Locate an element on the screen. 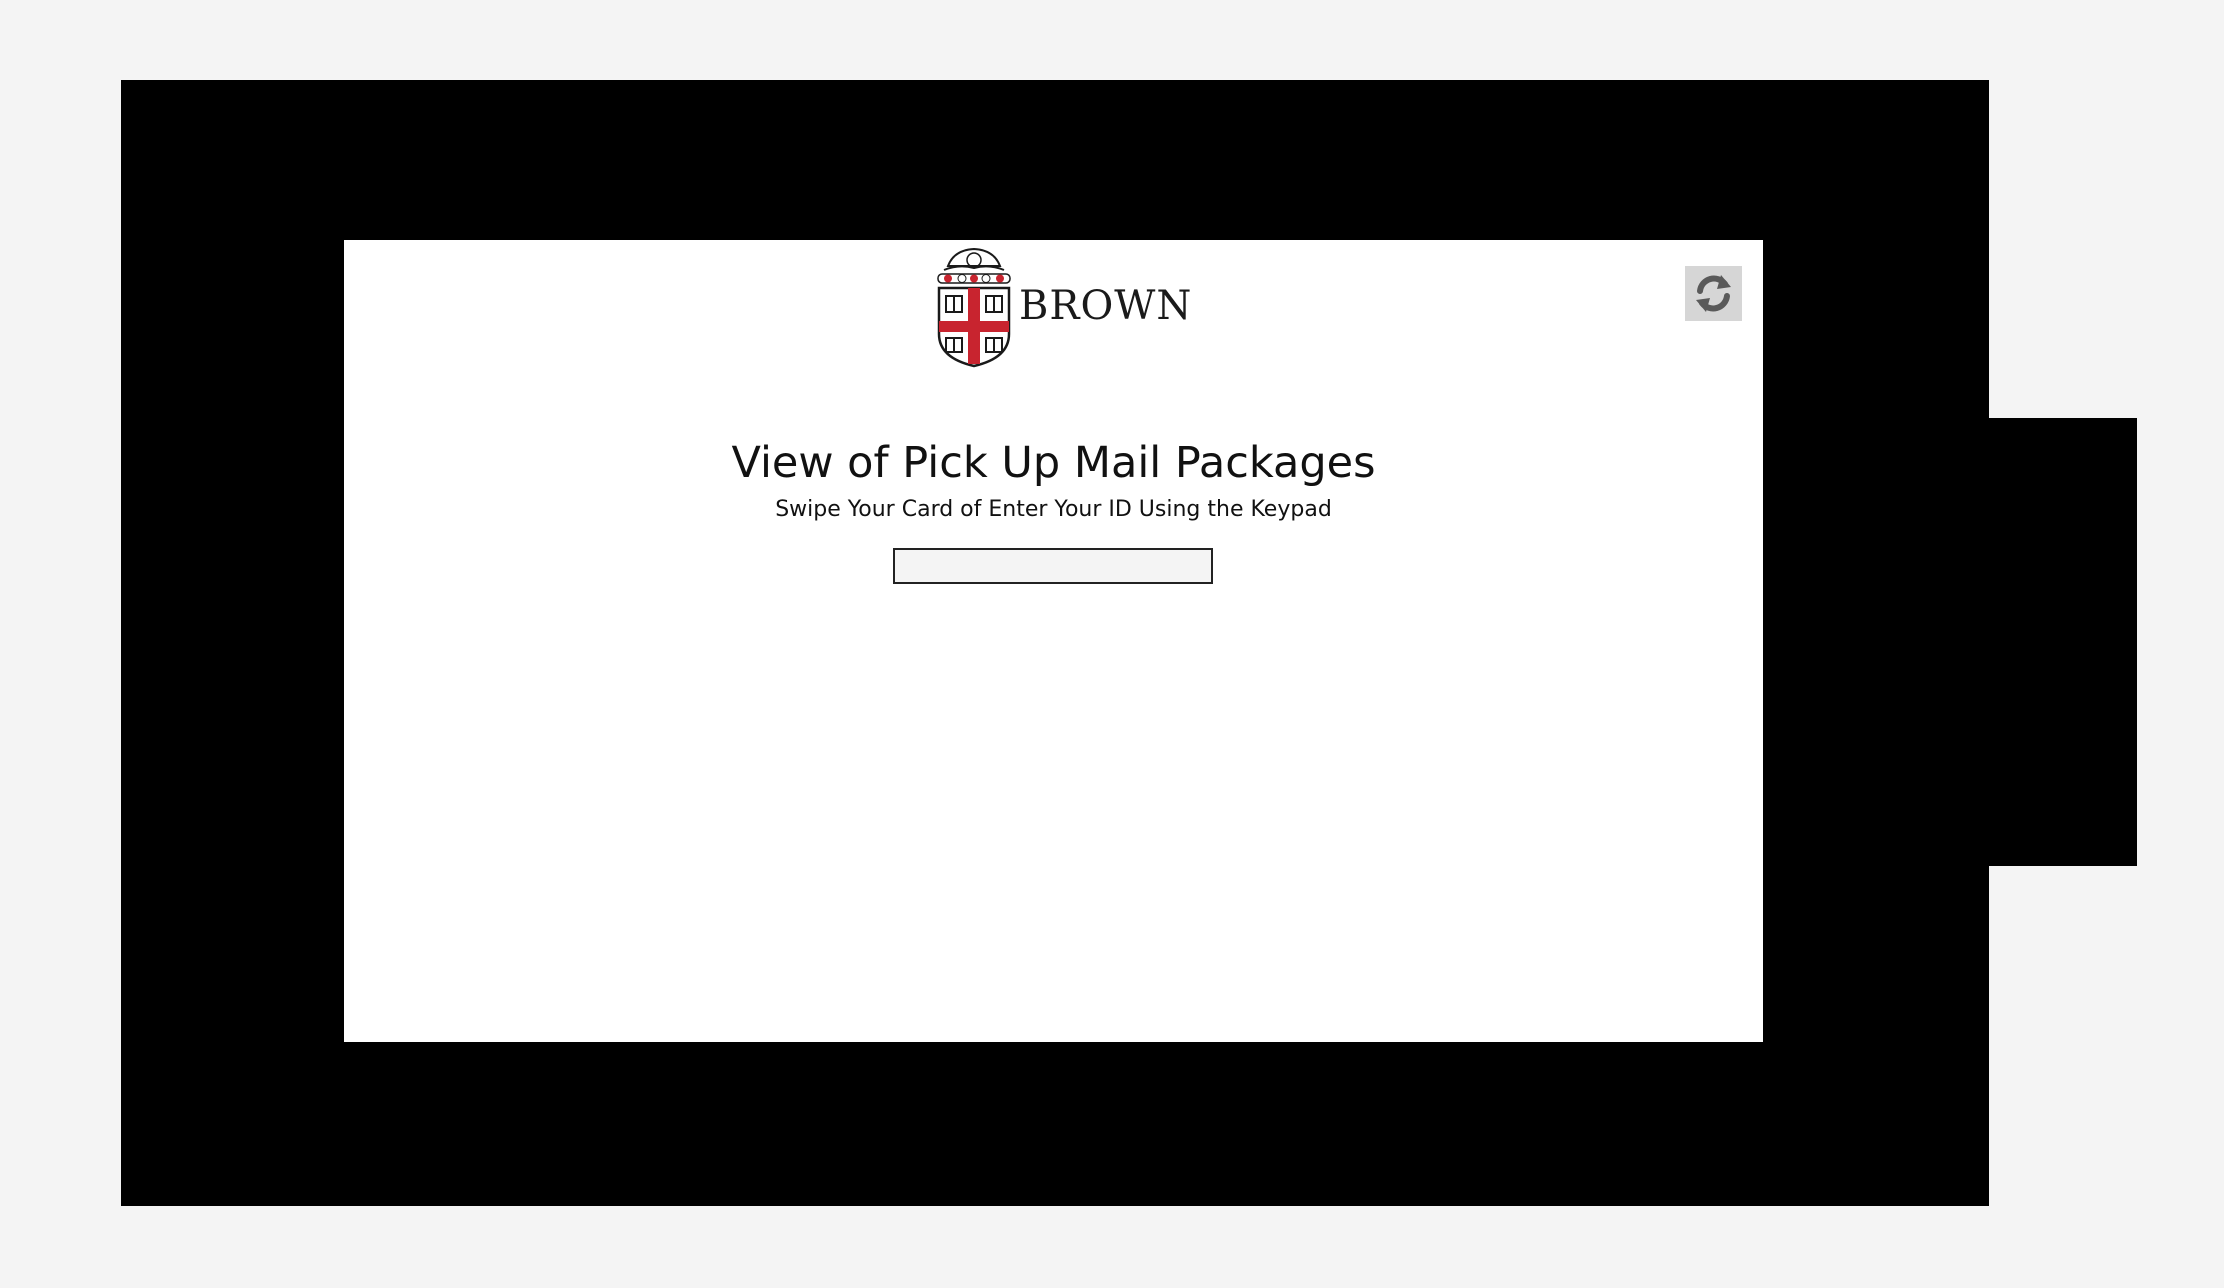 The height and width of the screenshot is (1288, 2224). refresh-icon is located at coordinates (1713, 293).